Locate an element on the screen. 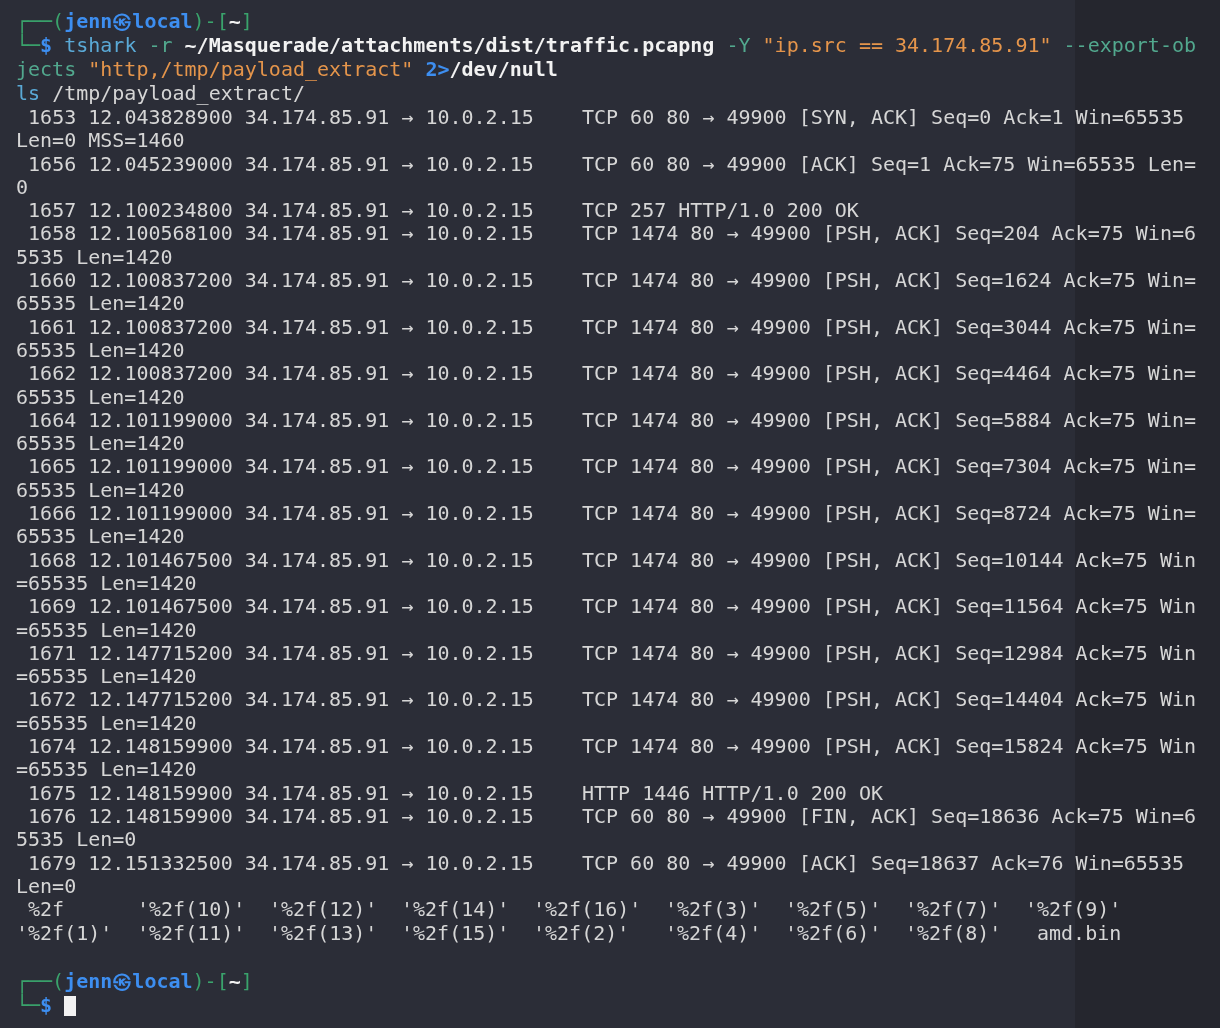  packet-line: 1679 12.151332500 34.174.85.91 → 10.0.2.15 TCP 60 80 → 49900 [ACK] Seq=18637 Ack=76 Win=65535 Len=0 is located at coordinates (600, 875).